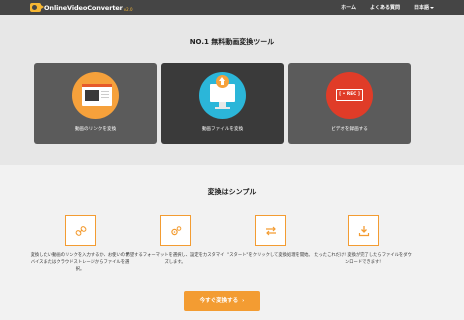  I want to click on card-convert-link: 動画のリンクを変換, so click(95, 103).